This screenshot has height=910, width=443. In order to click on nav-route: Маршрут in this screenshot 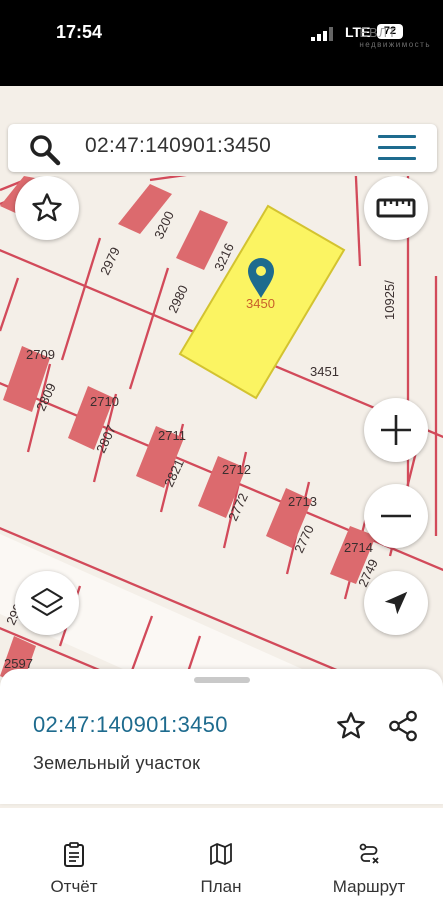, I will do `click(369, 859)`.